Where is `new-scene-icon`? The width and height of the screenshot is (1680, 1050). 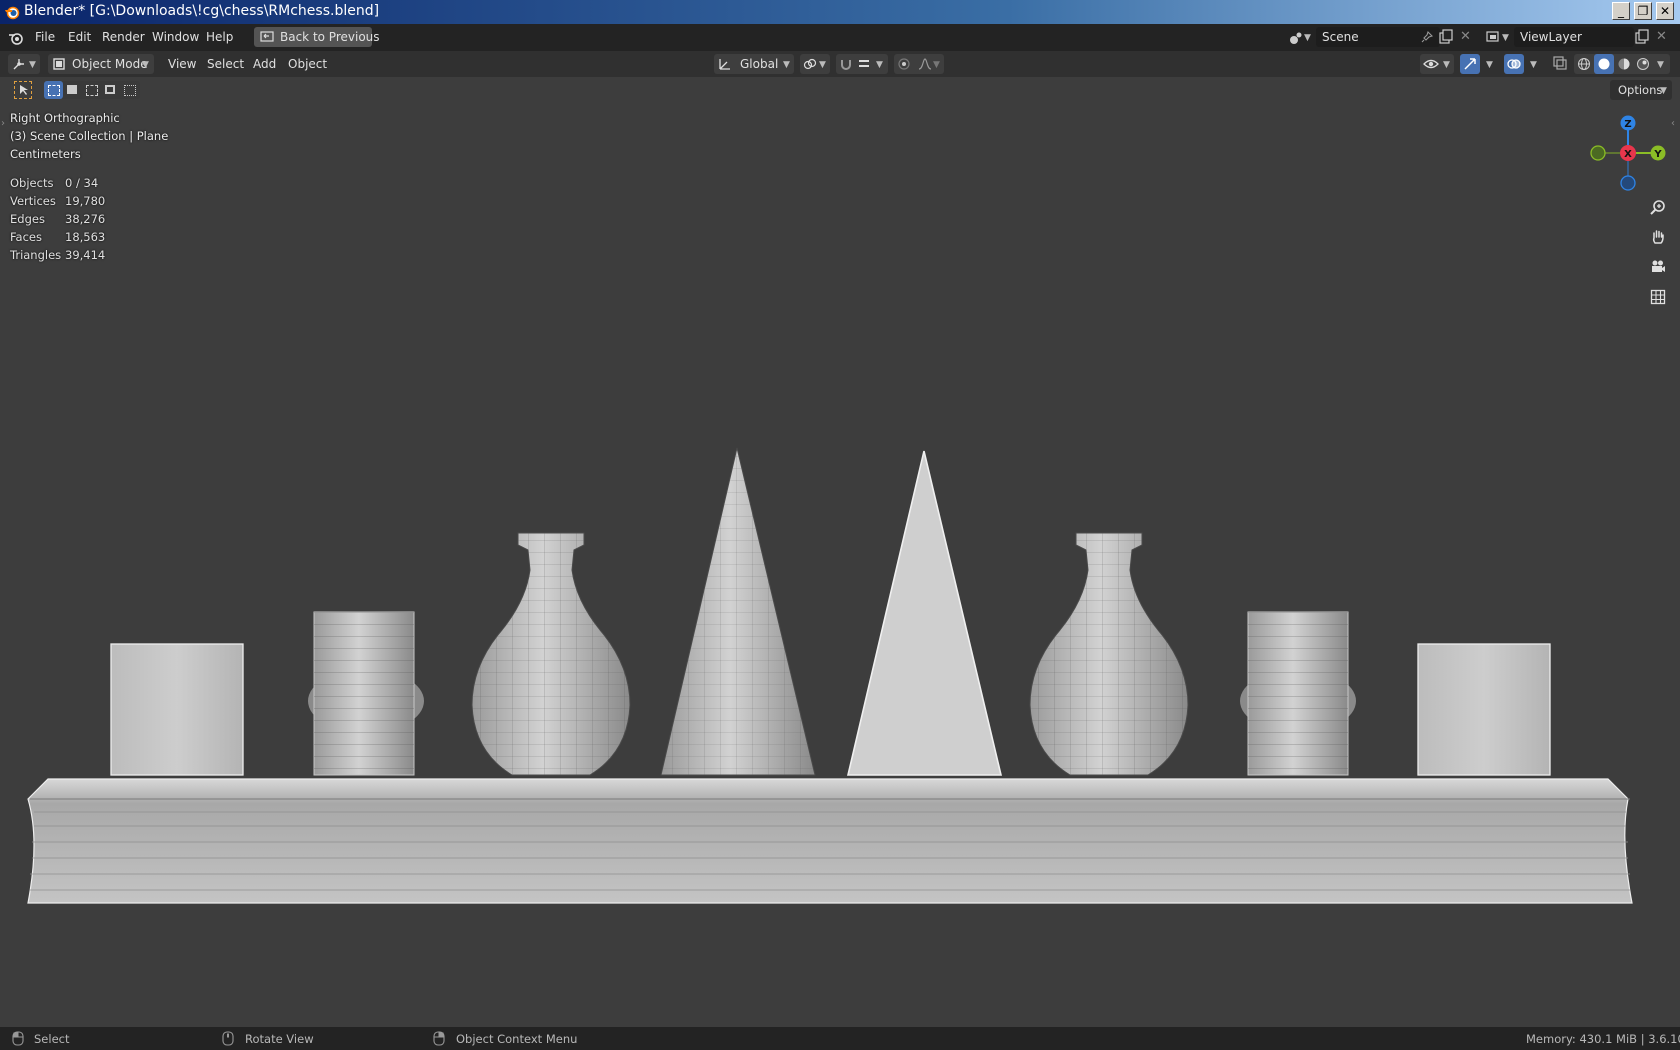 new-scene-icon is located at coordinates (1446, 37).